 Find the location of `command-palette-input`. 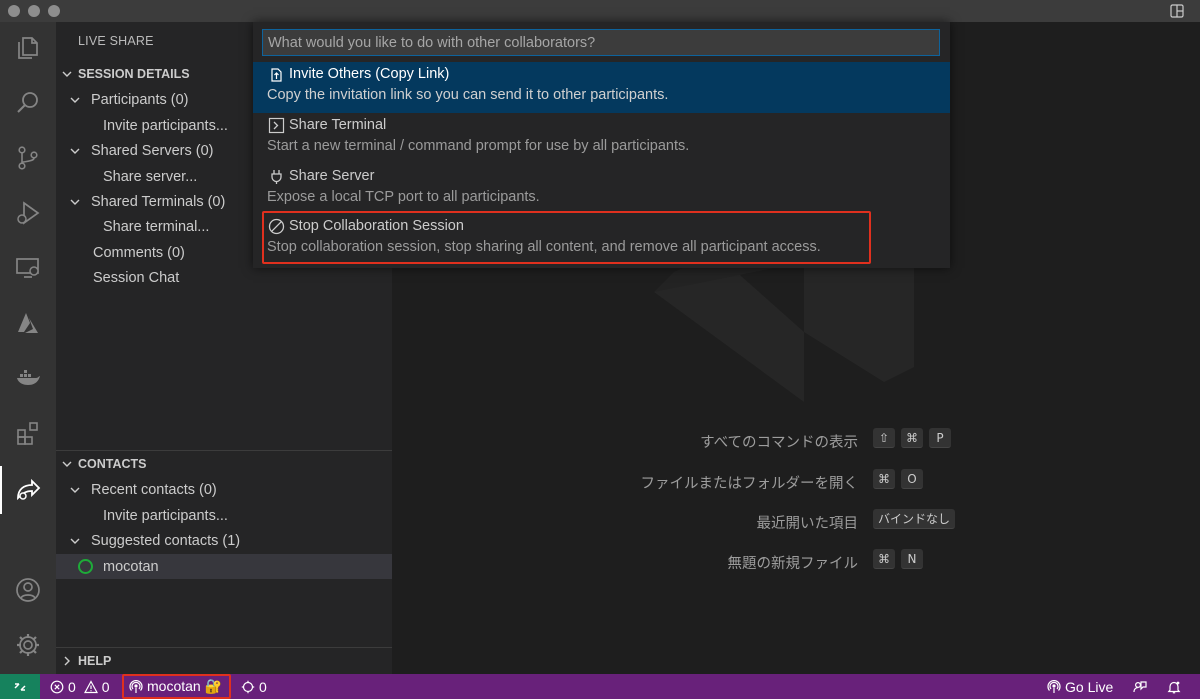

command-palette-input is located at coordinates (601, 42).